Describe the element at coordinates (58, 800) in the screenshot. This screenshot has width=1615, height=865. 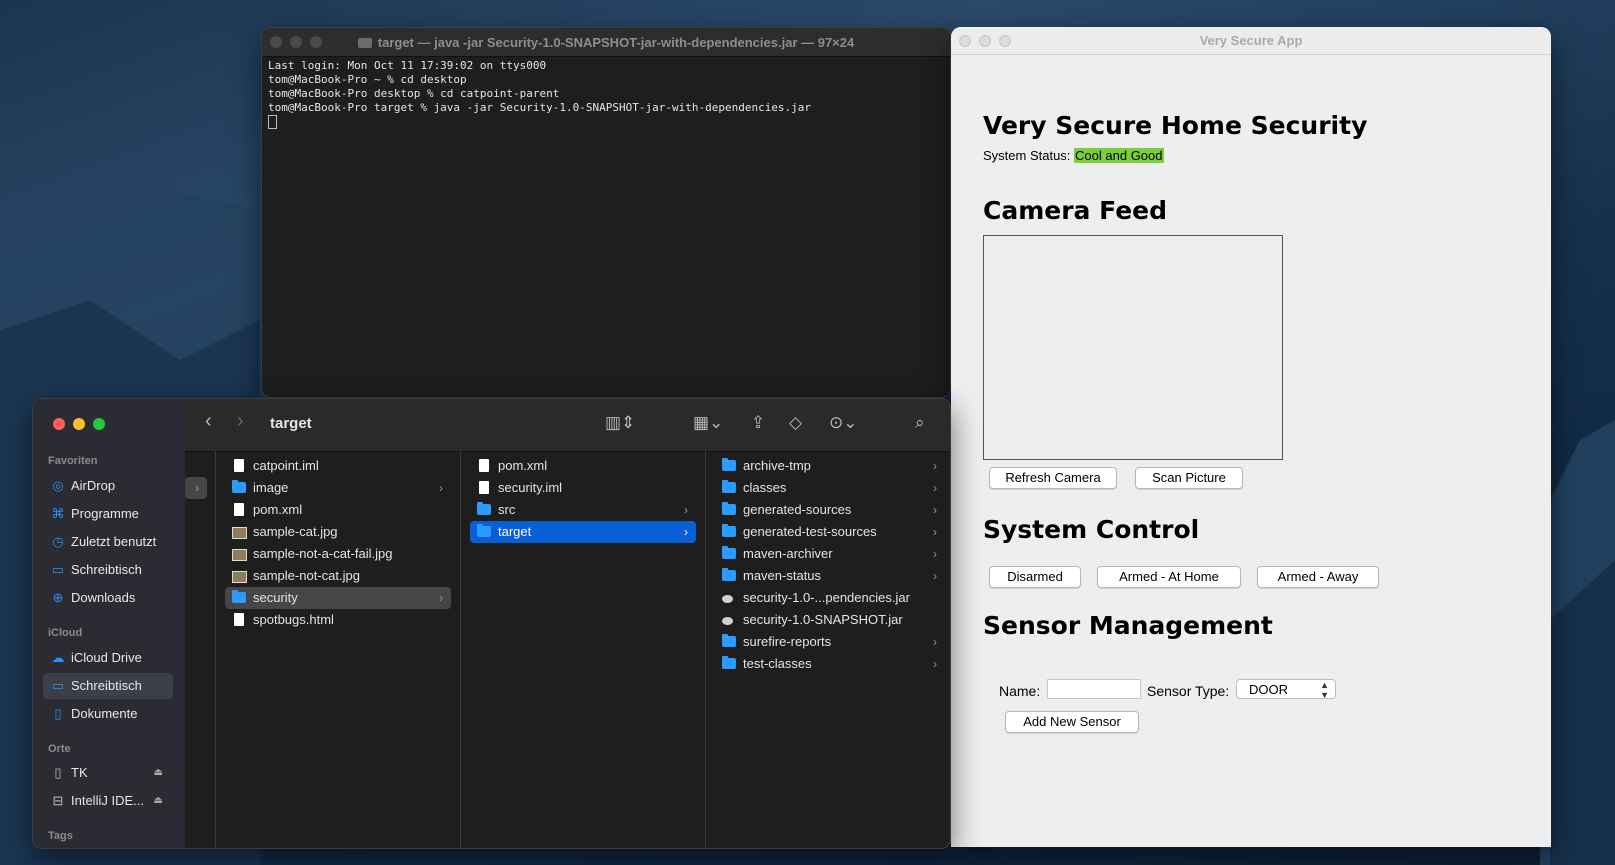
I see `disk-icon: ⊟` at that location.